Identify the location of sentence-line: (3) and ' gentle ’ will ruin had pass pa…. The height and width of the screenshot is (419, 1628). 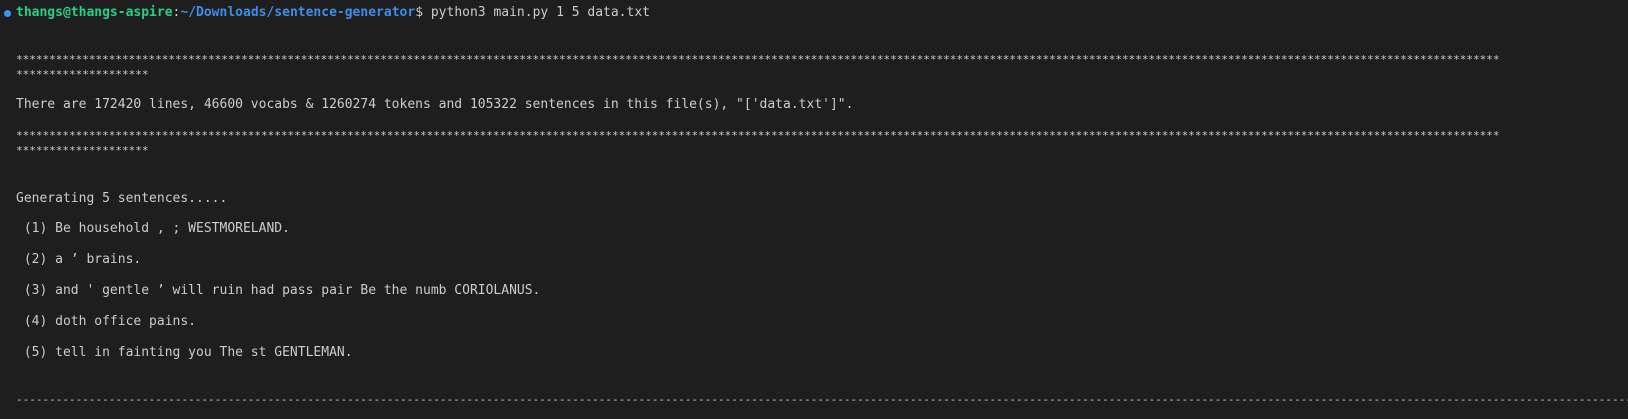
(278, 290).